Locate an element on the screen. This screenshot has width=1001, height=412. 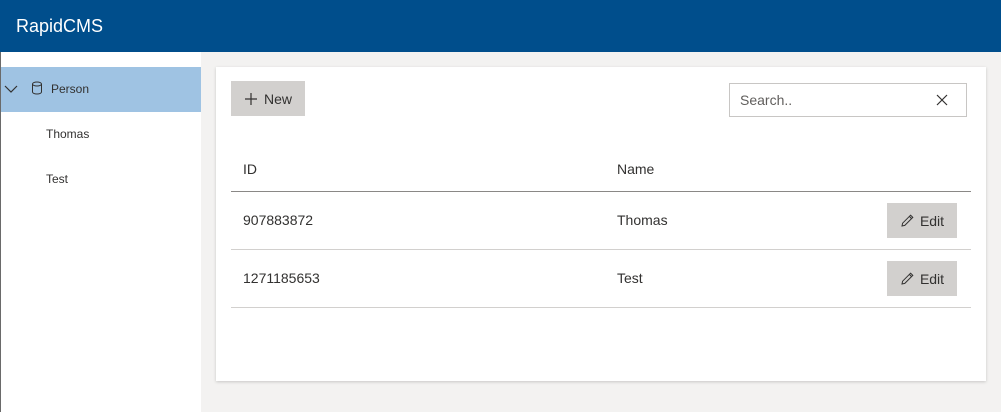
new-button: New is located at coordinates (268, 98).